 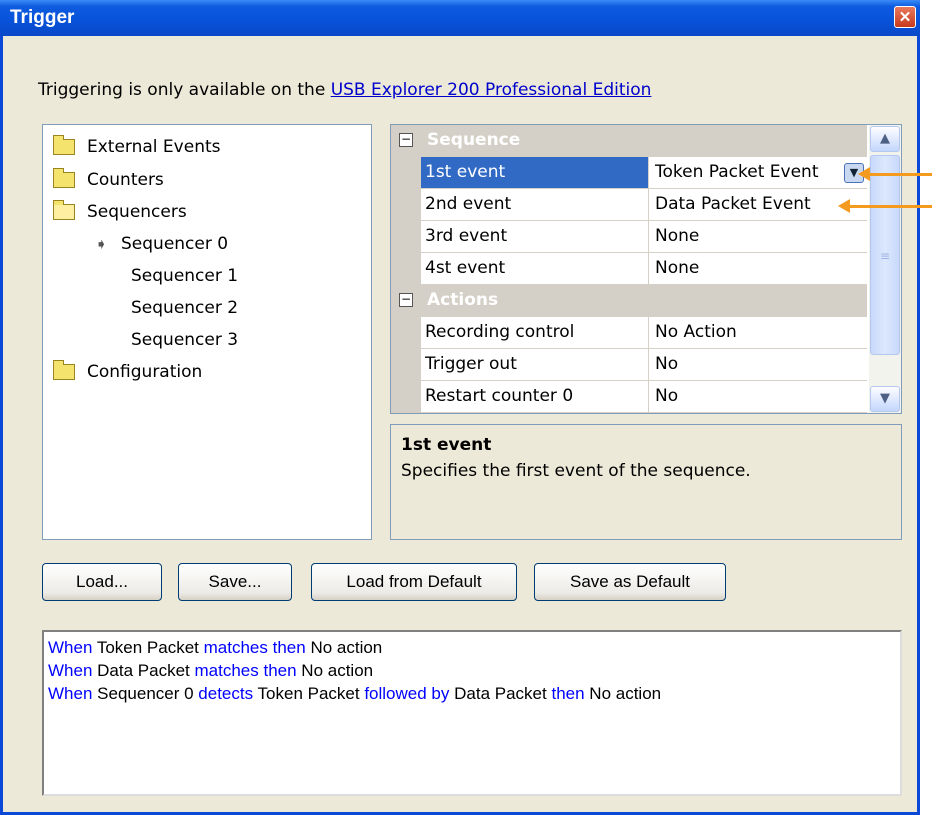 What do you see at coordinates (535, 397) in the screenshot?
I see `property-name: Restart counter 0` at bounding box center [535, 397].